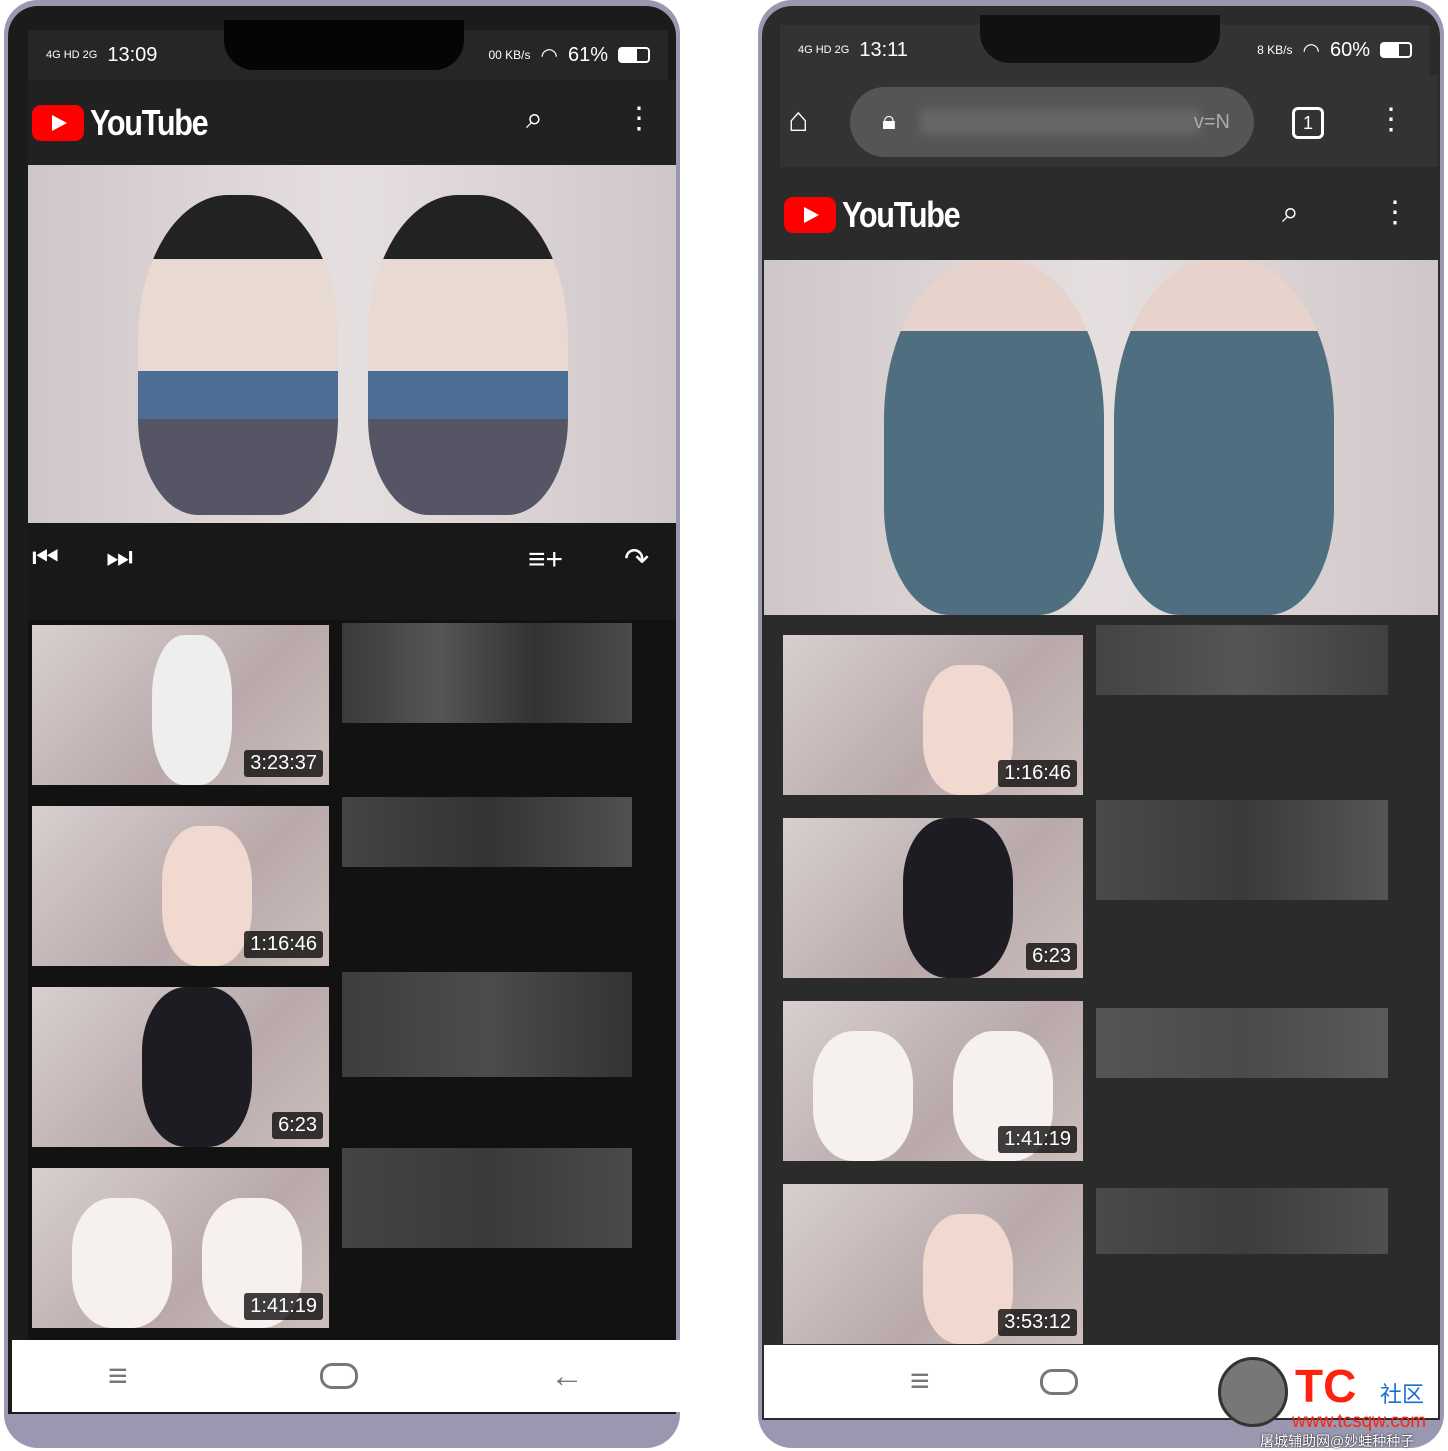  Describe the element at coordinates (180, 705) in the screenshot. I see `video-thumbnail: 3:23:37` at that location.